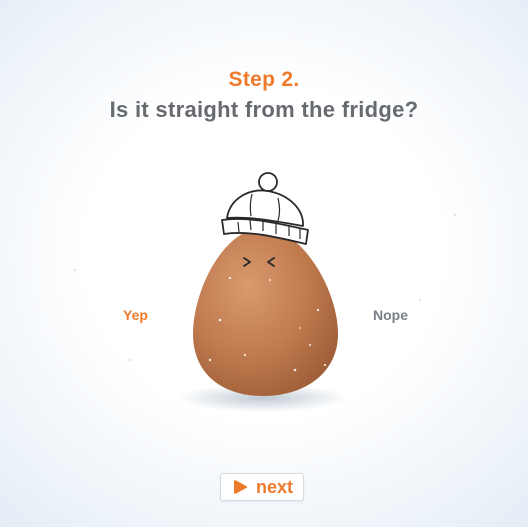 This screenshot has width=528, height=527. What do you see at coordinates (265, 208) in the screenshot?
I see `beanie-hat-icon` at bounding box center [265, 208].